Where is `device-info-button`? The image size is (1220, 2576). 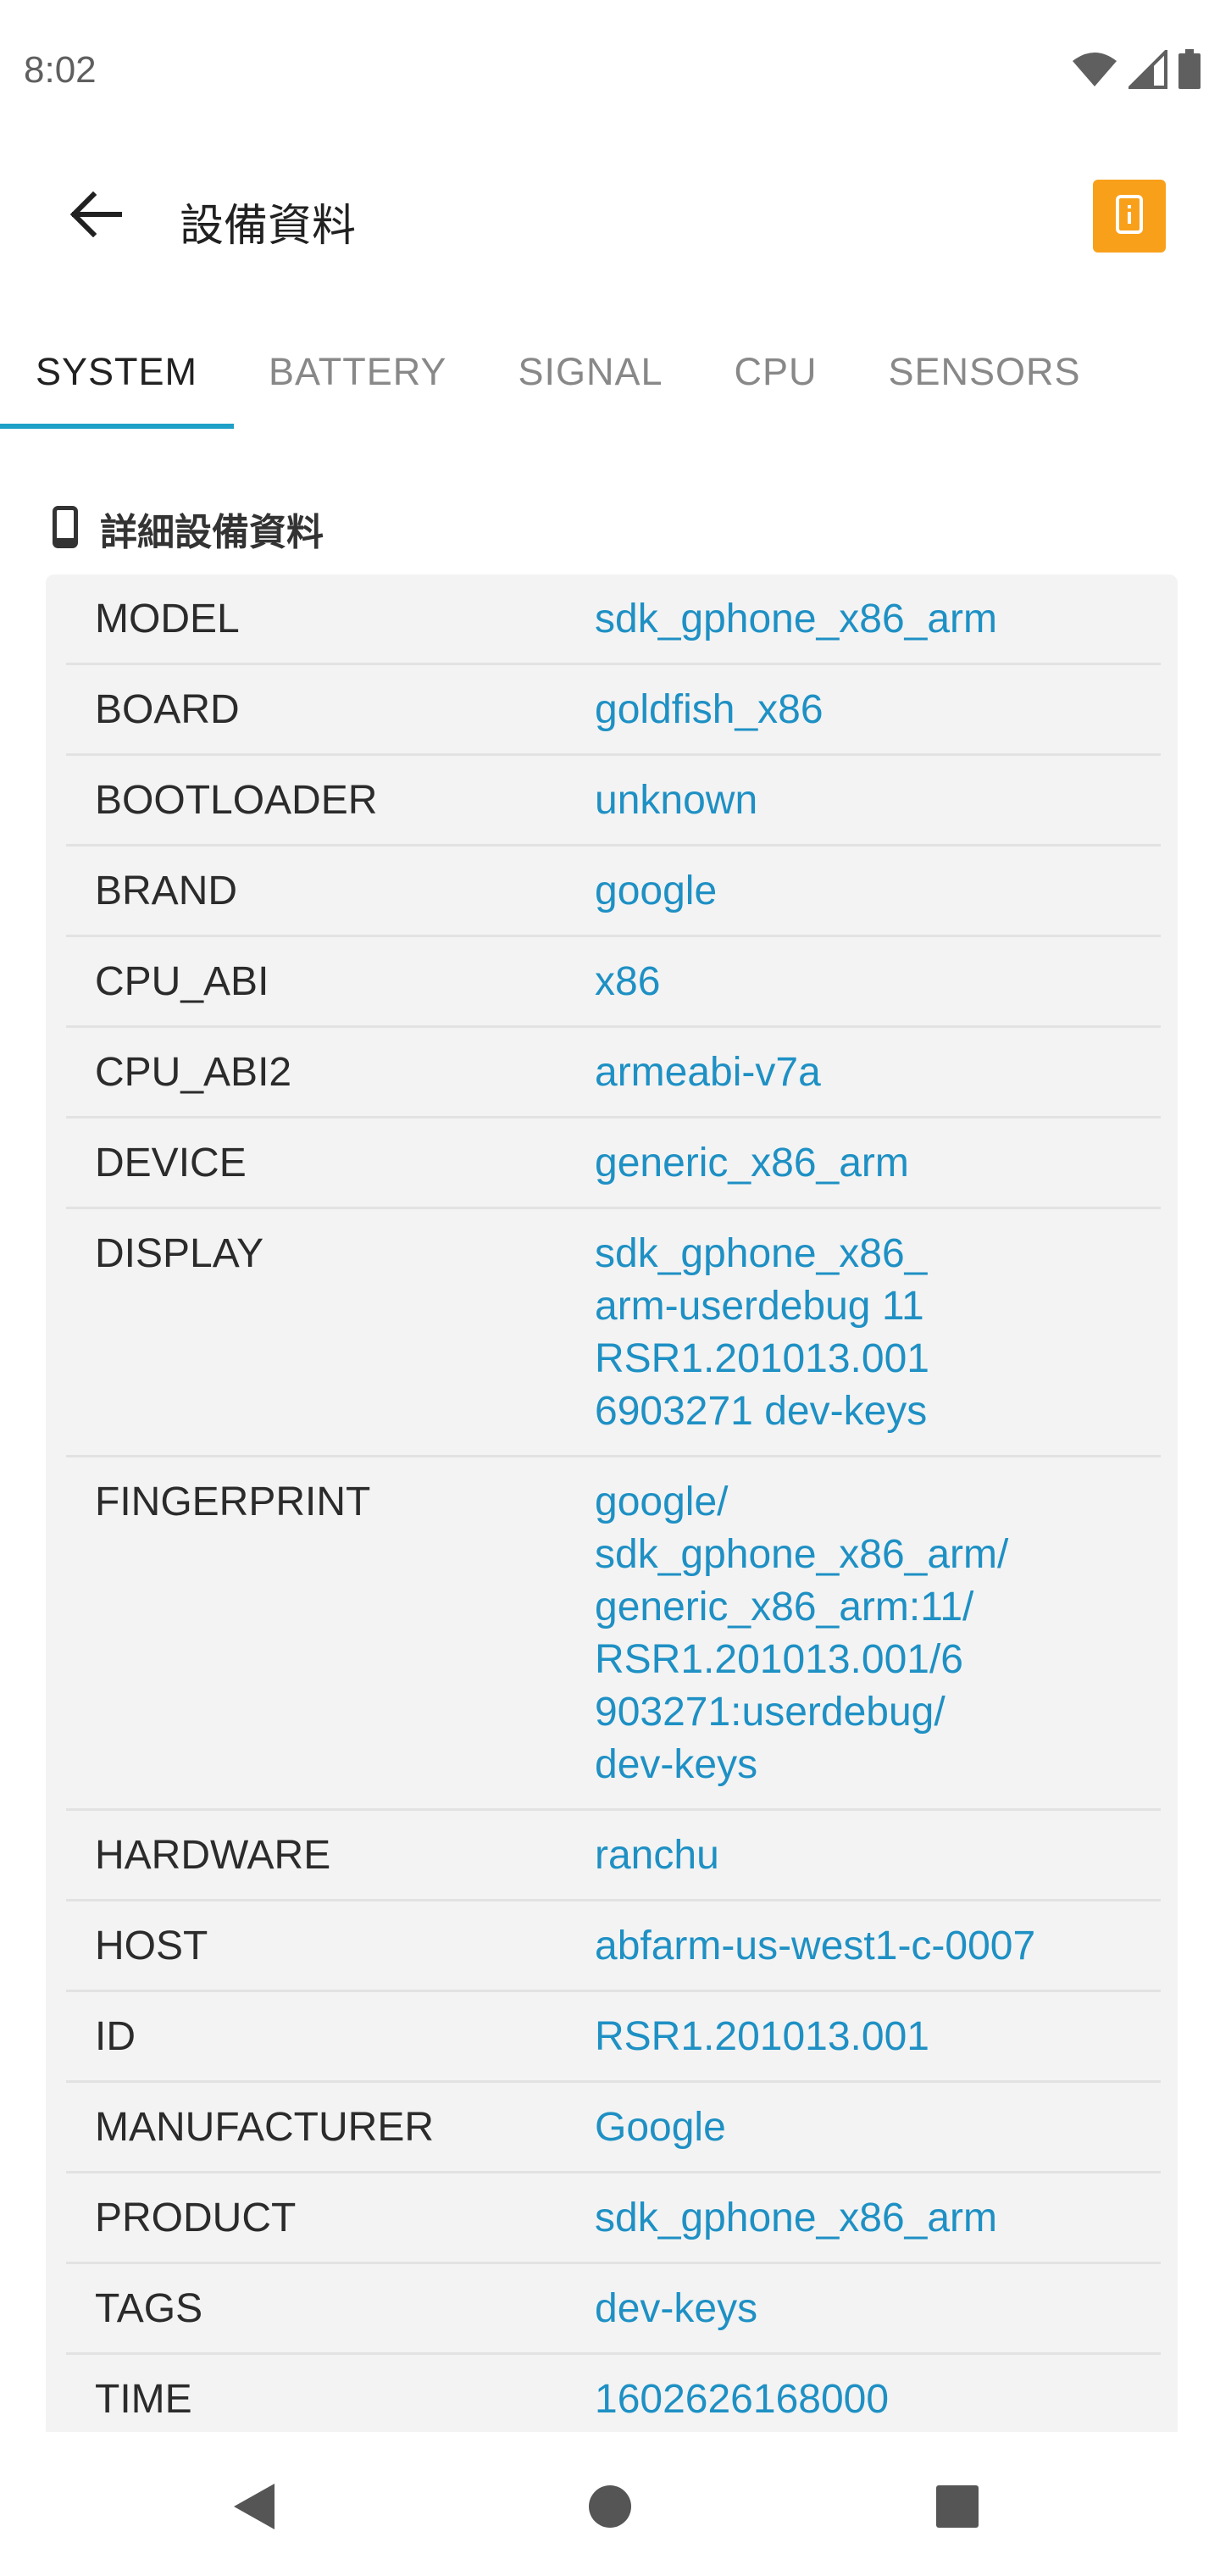
device-info-button is located at coordinates (1129, 216).